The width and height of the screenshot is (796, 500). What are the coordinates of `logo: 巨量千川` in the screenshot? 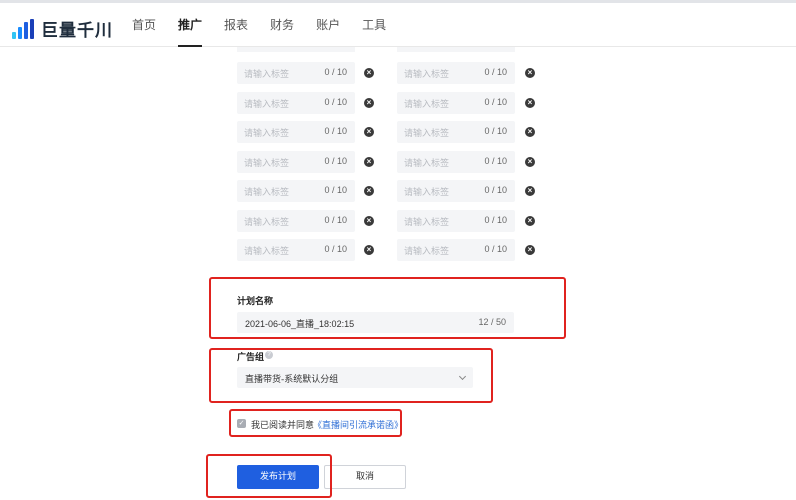 It's located at (62, 28).